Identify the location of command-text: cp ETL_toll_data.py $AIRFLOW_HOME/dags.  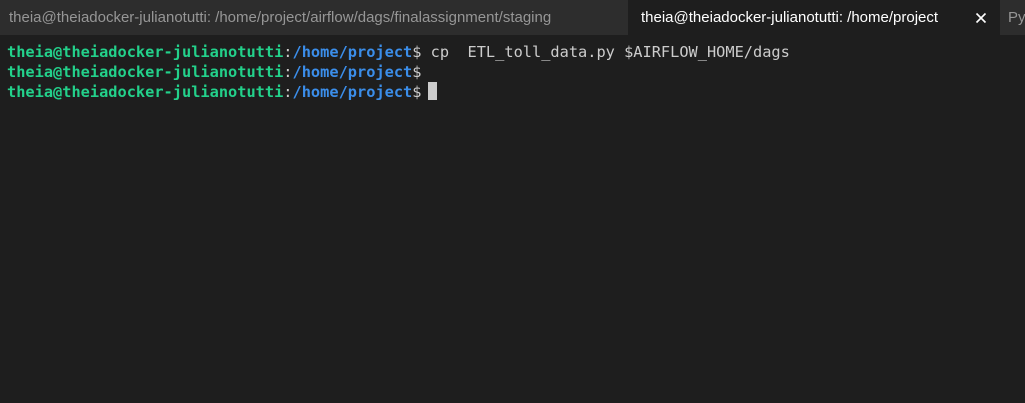
(605, 52).